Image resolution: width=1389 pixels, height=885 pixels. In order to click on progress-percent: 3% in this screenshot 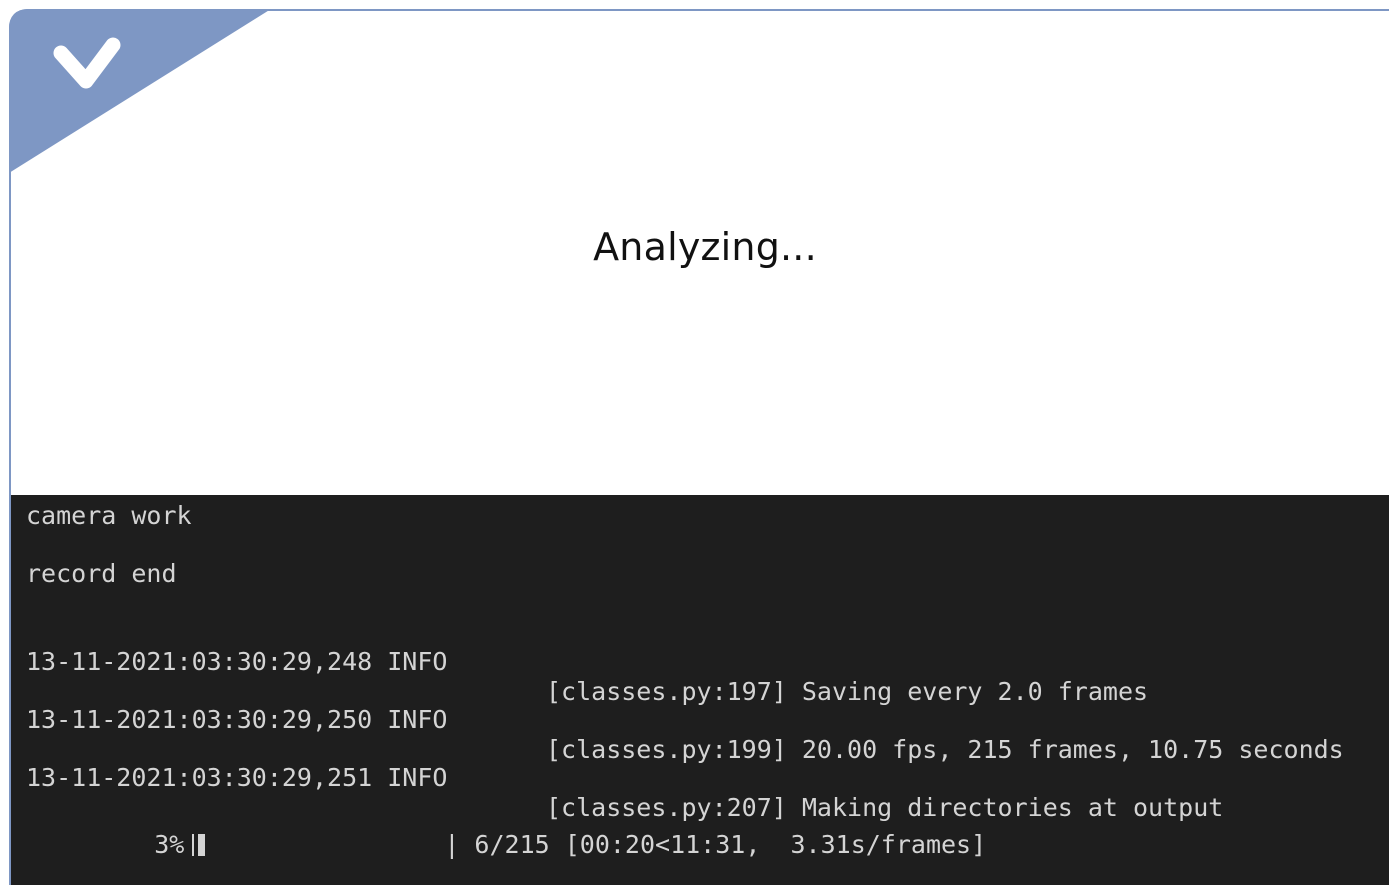, I will do `click(169, 844)`.